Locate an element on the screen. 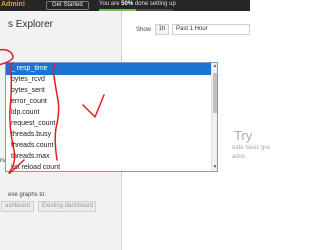  setup-progress-text: You are 50% done setting up is located at coordinates (137, 4).